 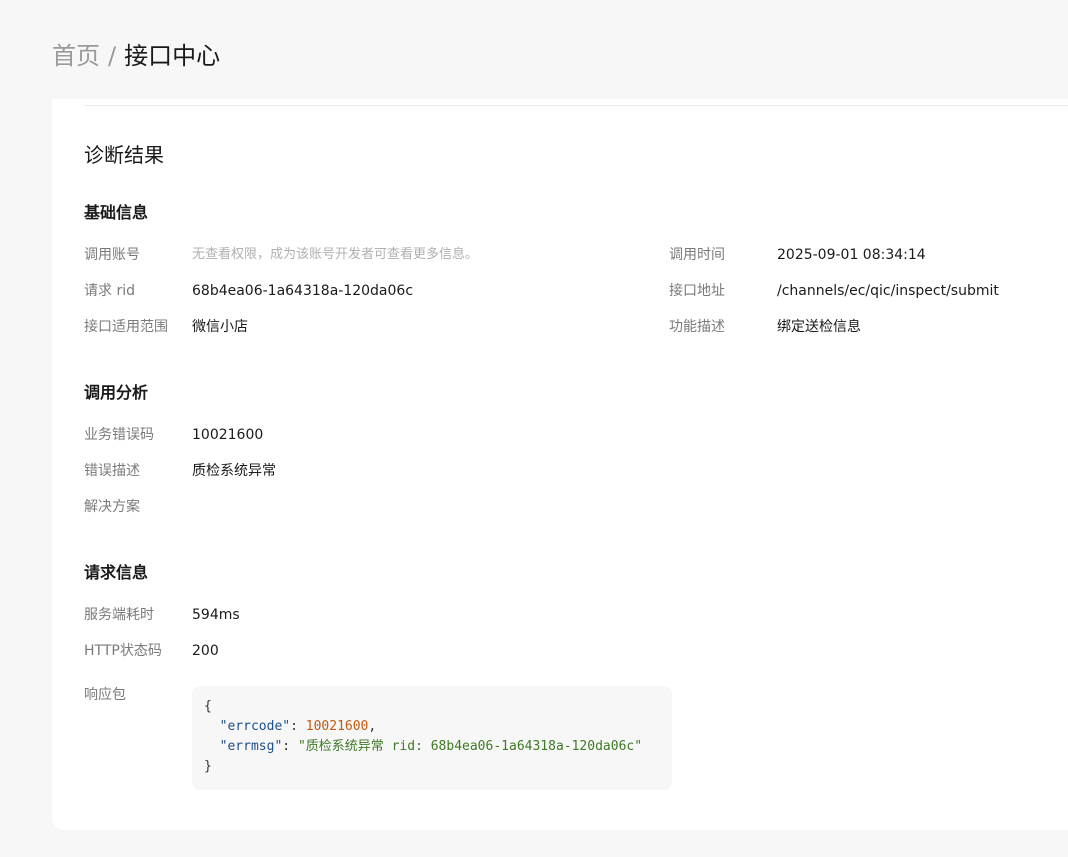 I want to click on code-line-errcode: "errcode": 10021600,, so click(x=298, y=726).